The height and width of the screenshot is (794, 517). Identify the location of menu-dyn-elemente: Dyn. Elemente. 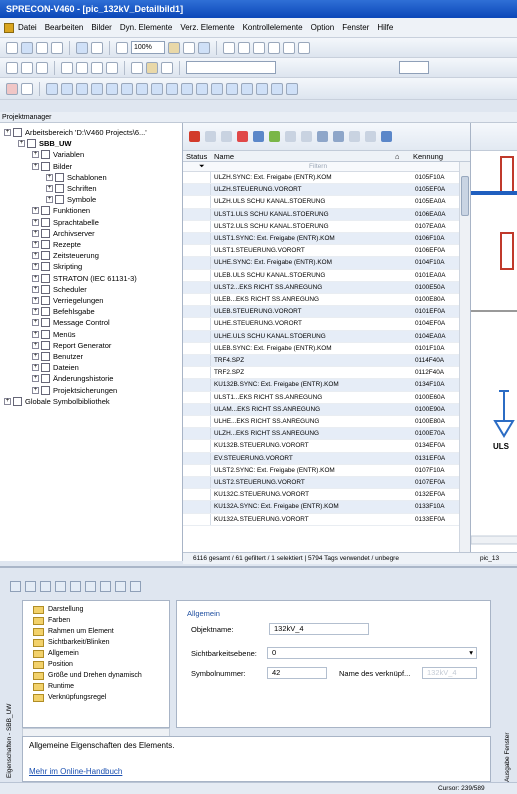
(146, 27).